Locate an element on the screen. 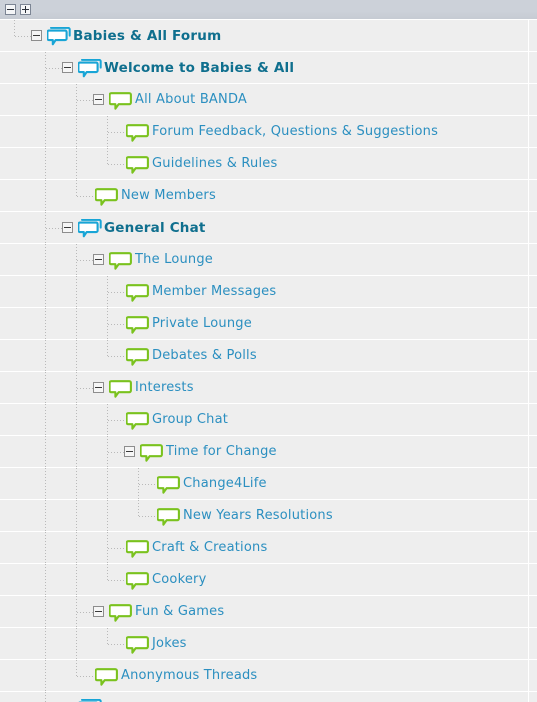  tree-row: Babies & All Forum is located at coordinates (268, 36).